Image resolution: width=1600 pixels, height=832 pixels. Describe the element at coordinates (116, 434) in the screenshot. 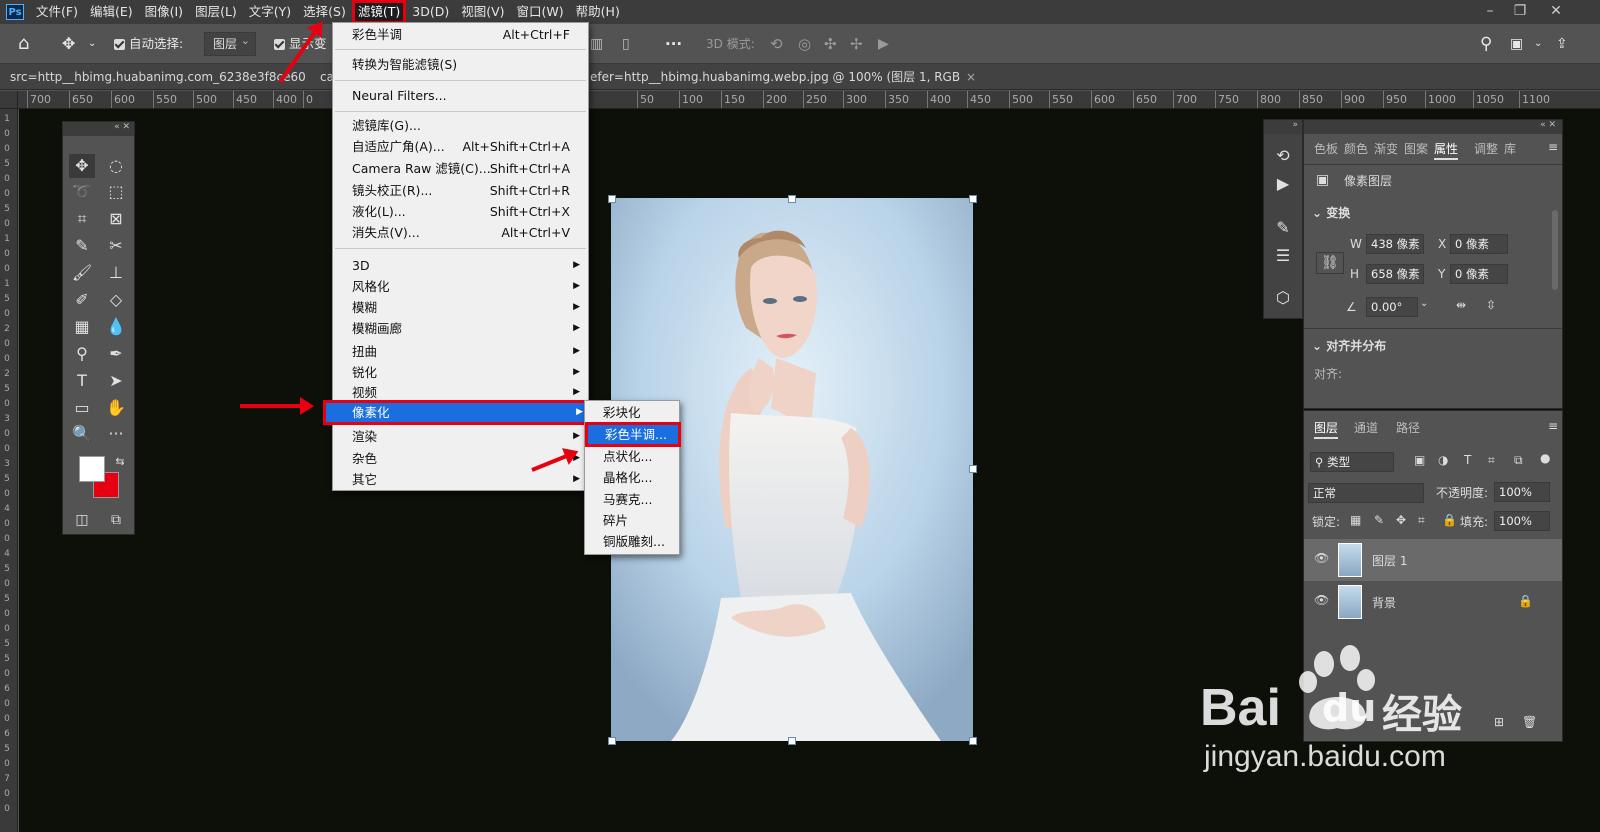

I see `more-tools-icon: ···` at that location.